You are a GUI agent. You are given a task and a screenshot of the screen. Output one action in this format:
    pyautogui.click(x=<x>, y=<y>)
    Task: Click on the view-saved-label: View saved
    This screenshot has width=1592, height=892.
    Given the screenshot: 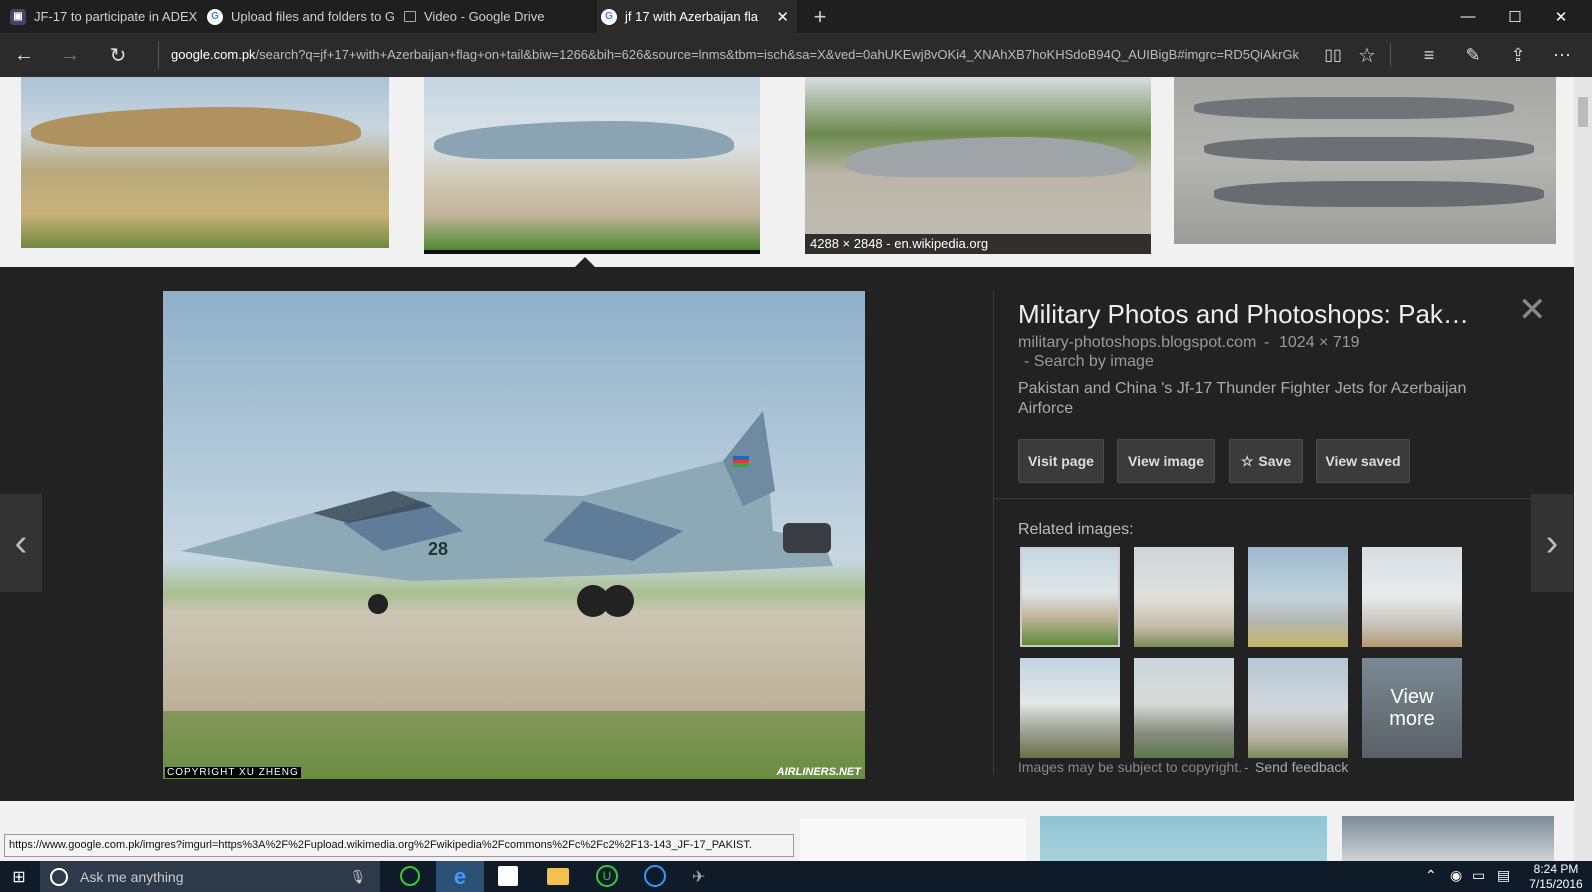 What is the action you would take?
    pyautogui.click(x=1363, y=461)
    